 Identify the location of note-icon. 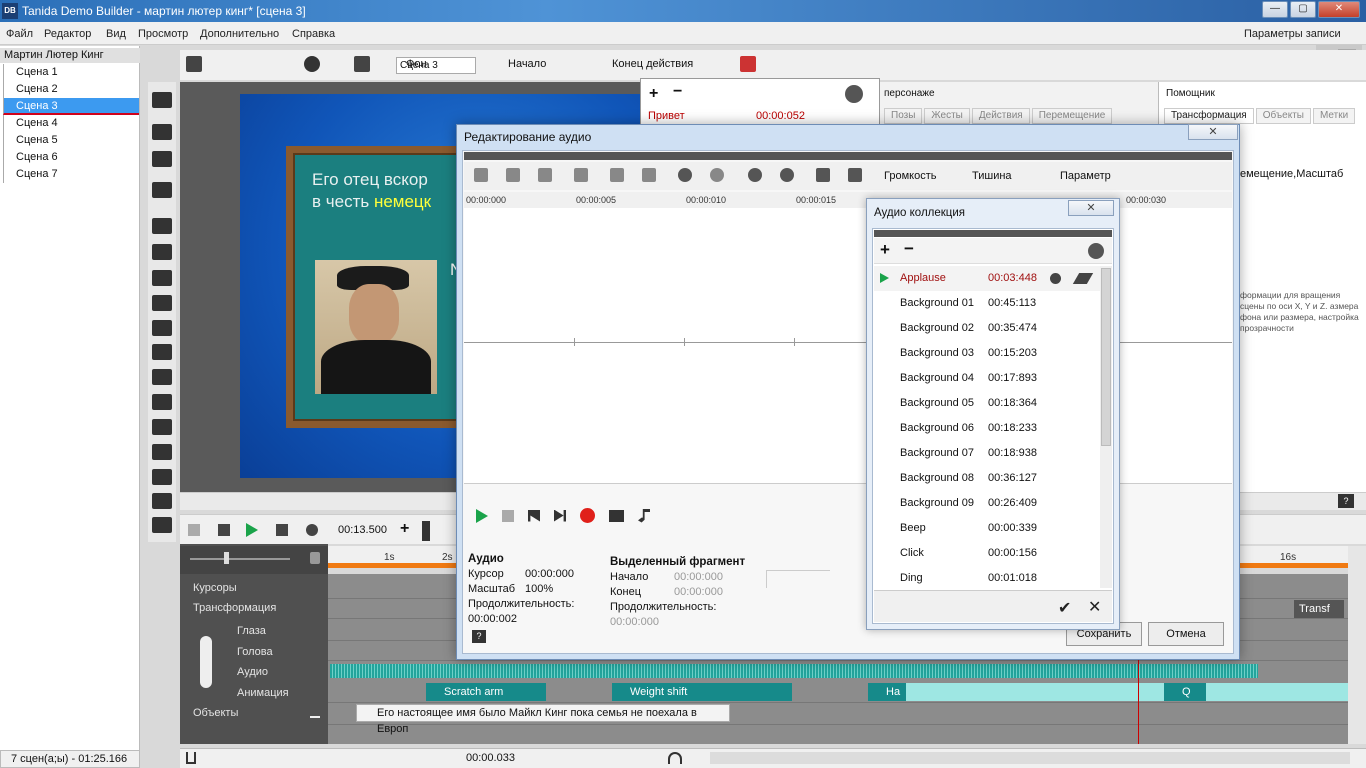
(162, 252).